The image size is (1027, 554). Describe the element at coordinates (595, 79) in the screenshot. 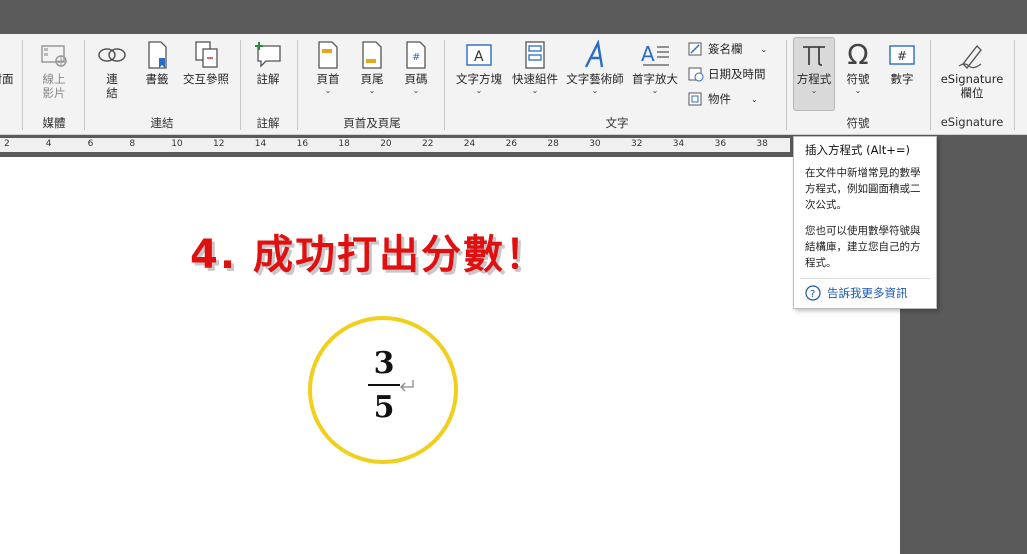

I see `wordart-label: 文字藝術師` at that location.